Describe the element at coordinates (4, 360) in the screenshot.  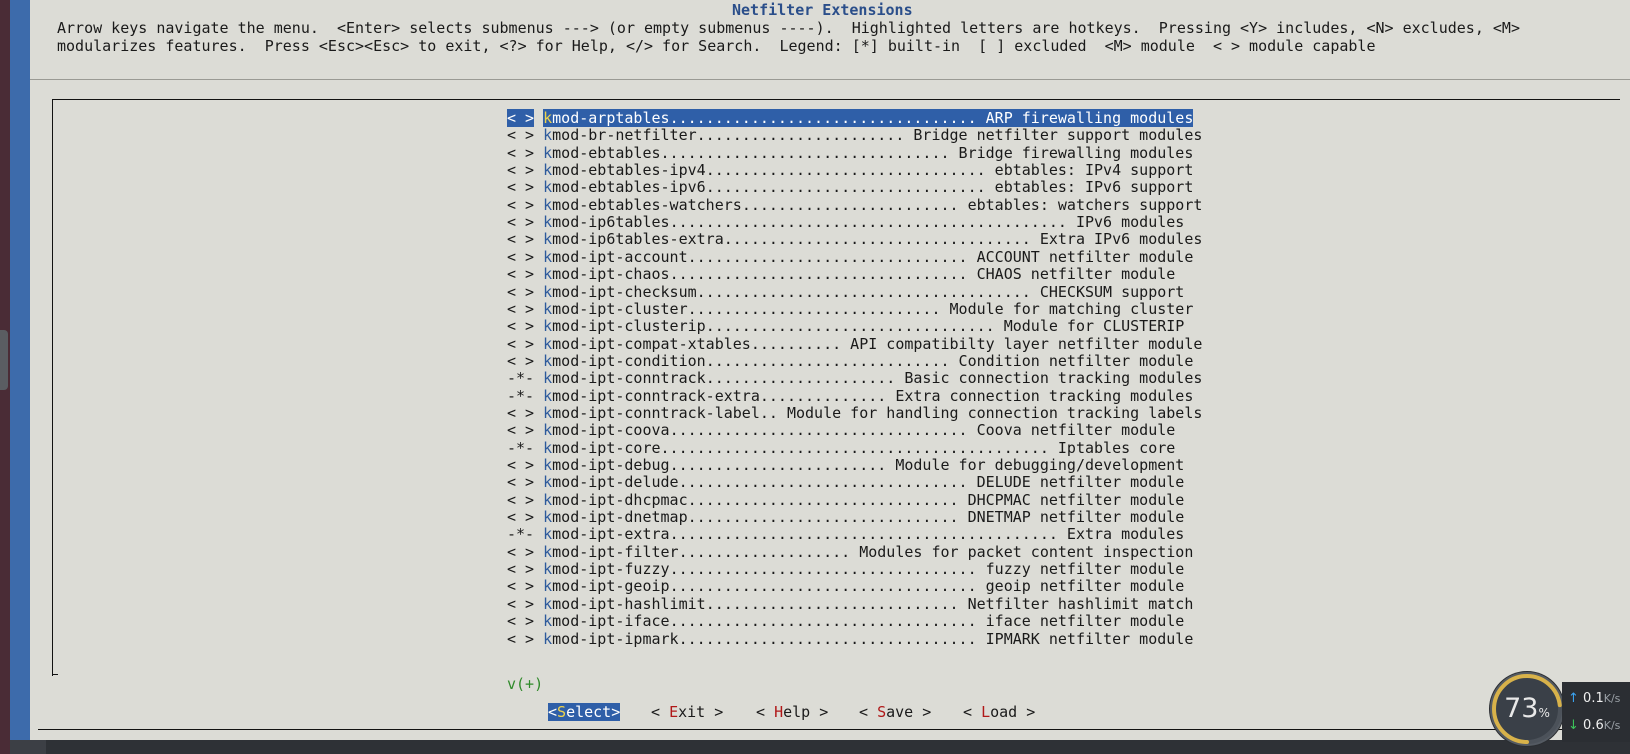
I see `side-dock-handle` at that location.